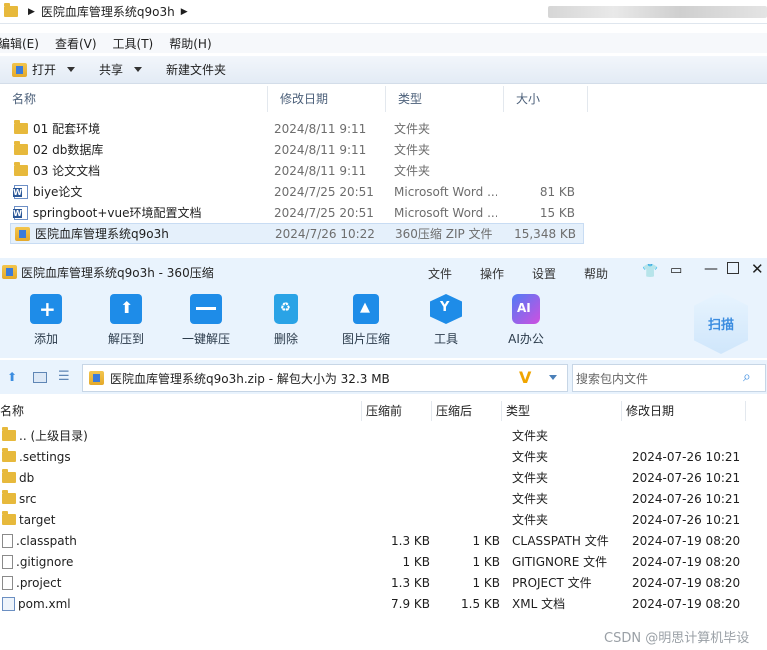  Describe the element at coordinates (28, 498) in the screenshot. I see `entry-name: src` at that location.